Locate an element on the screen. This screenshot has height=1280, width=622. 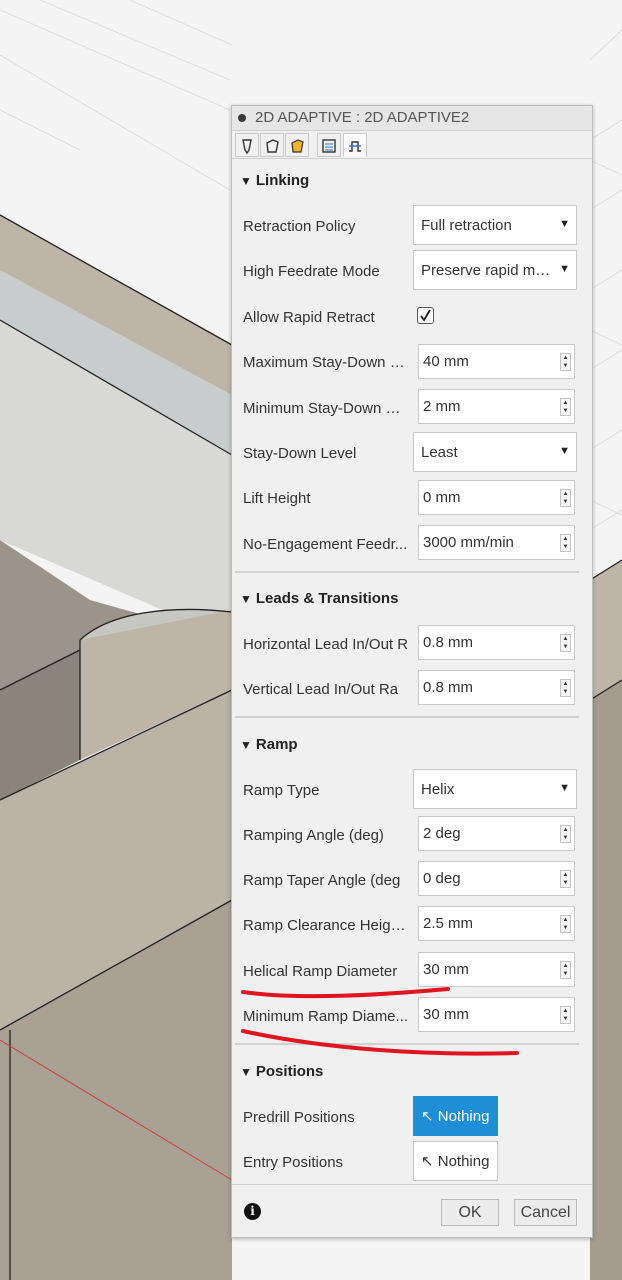
allow-rapid-retract-checkbox is located at coordinates (425, 315).